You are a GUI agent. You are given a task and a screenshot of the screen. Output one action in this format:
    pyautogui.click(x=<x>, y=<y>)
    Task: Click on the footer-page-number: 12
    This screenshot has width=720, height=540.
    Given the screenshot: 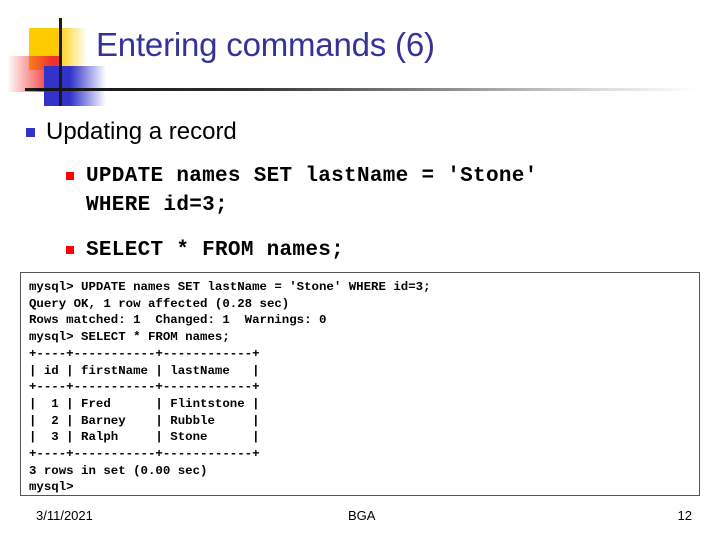 What is the action you would take?
    pyautogui.click(x=684, y=515)
    